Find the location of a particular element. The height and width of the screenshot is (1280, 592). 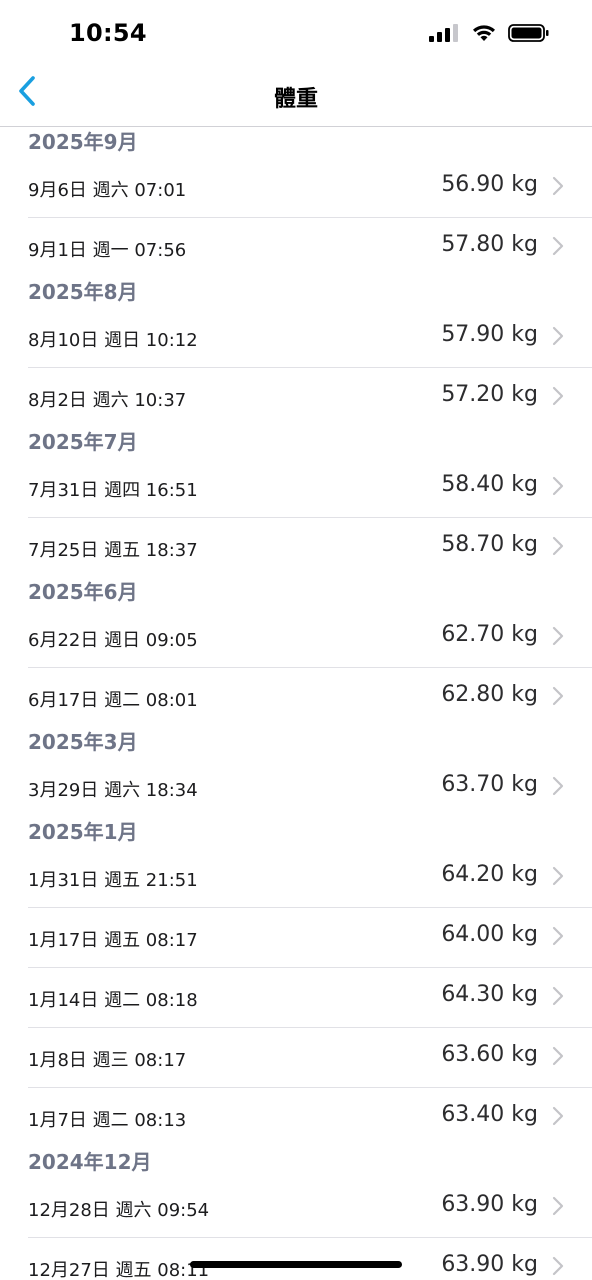

entry-date: 7月31日 週四 16:51 is located at coordinates (113, 490).